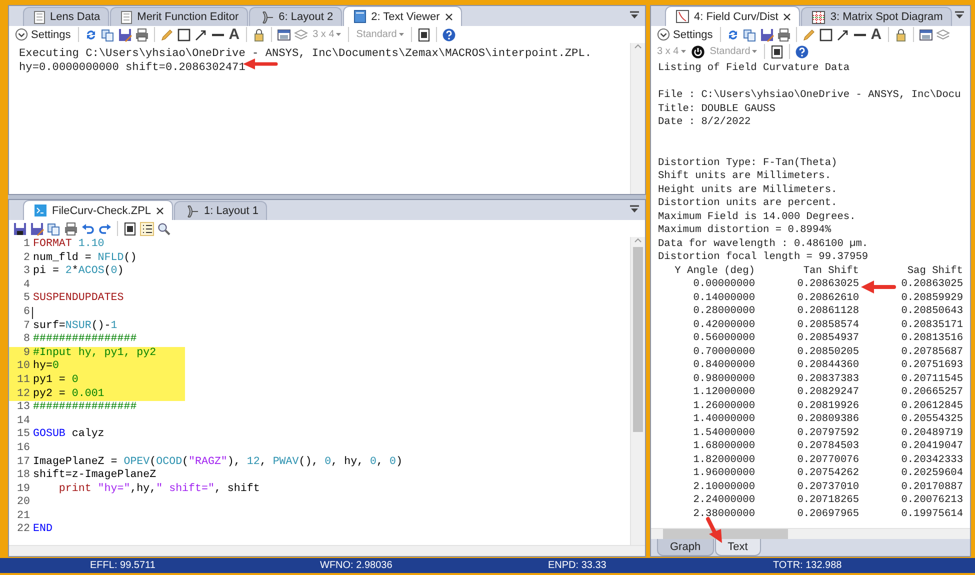  I want to click on table-cell: 0.20711545, so click(932, 379).